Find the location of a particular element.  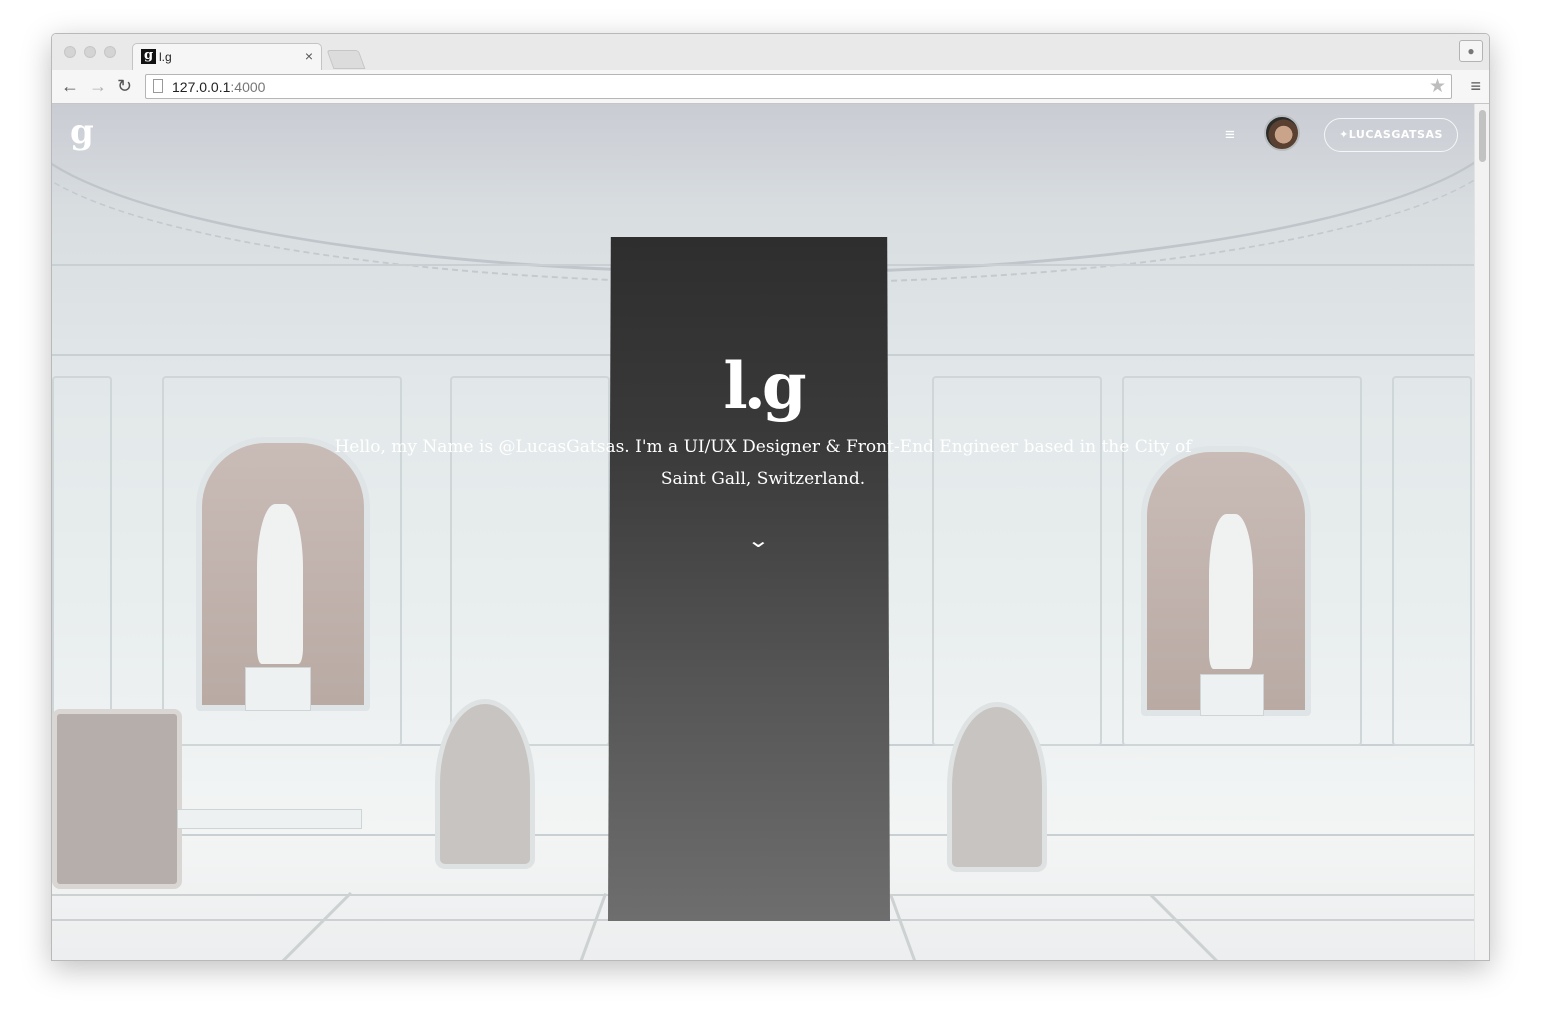

person-icon: ● is located at coordinates (1471, 51).